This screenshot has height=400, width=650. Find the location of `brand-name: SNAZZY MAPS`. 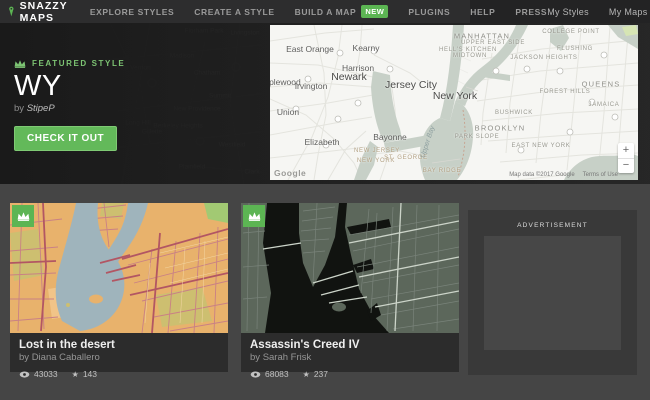

brand-name: SNAZZY MAPS is located at coordinates (43, 12).